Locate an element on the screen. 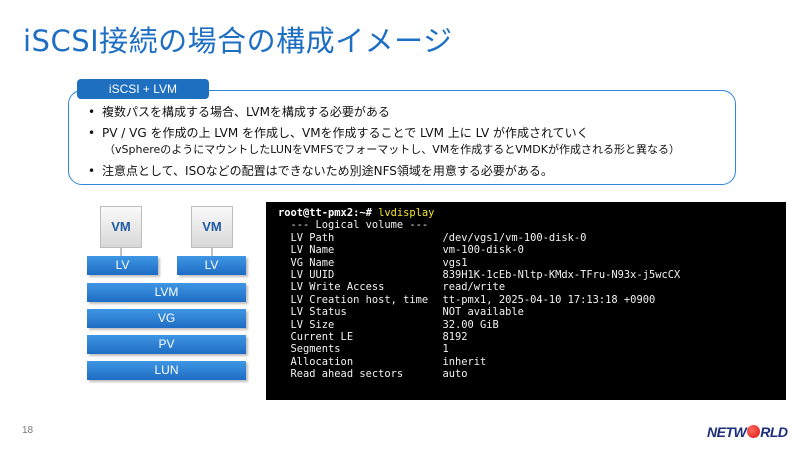 The image size is (800, 450). pv-layer: PV is located at coordinates (166, 344).